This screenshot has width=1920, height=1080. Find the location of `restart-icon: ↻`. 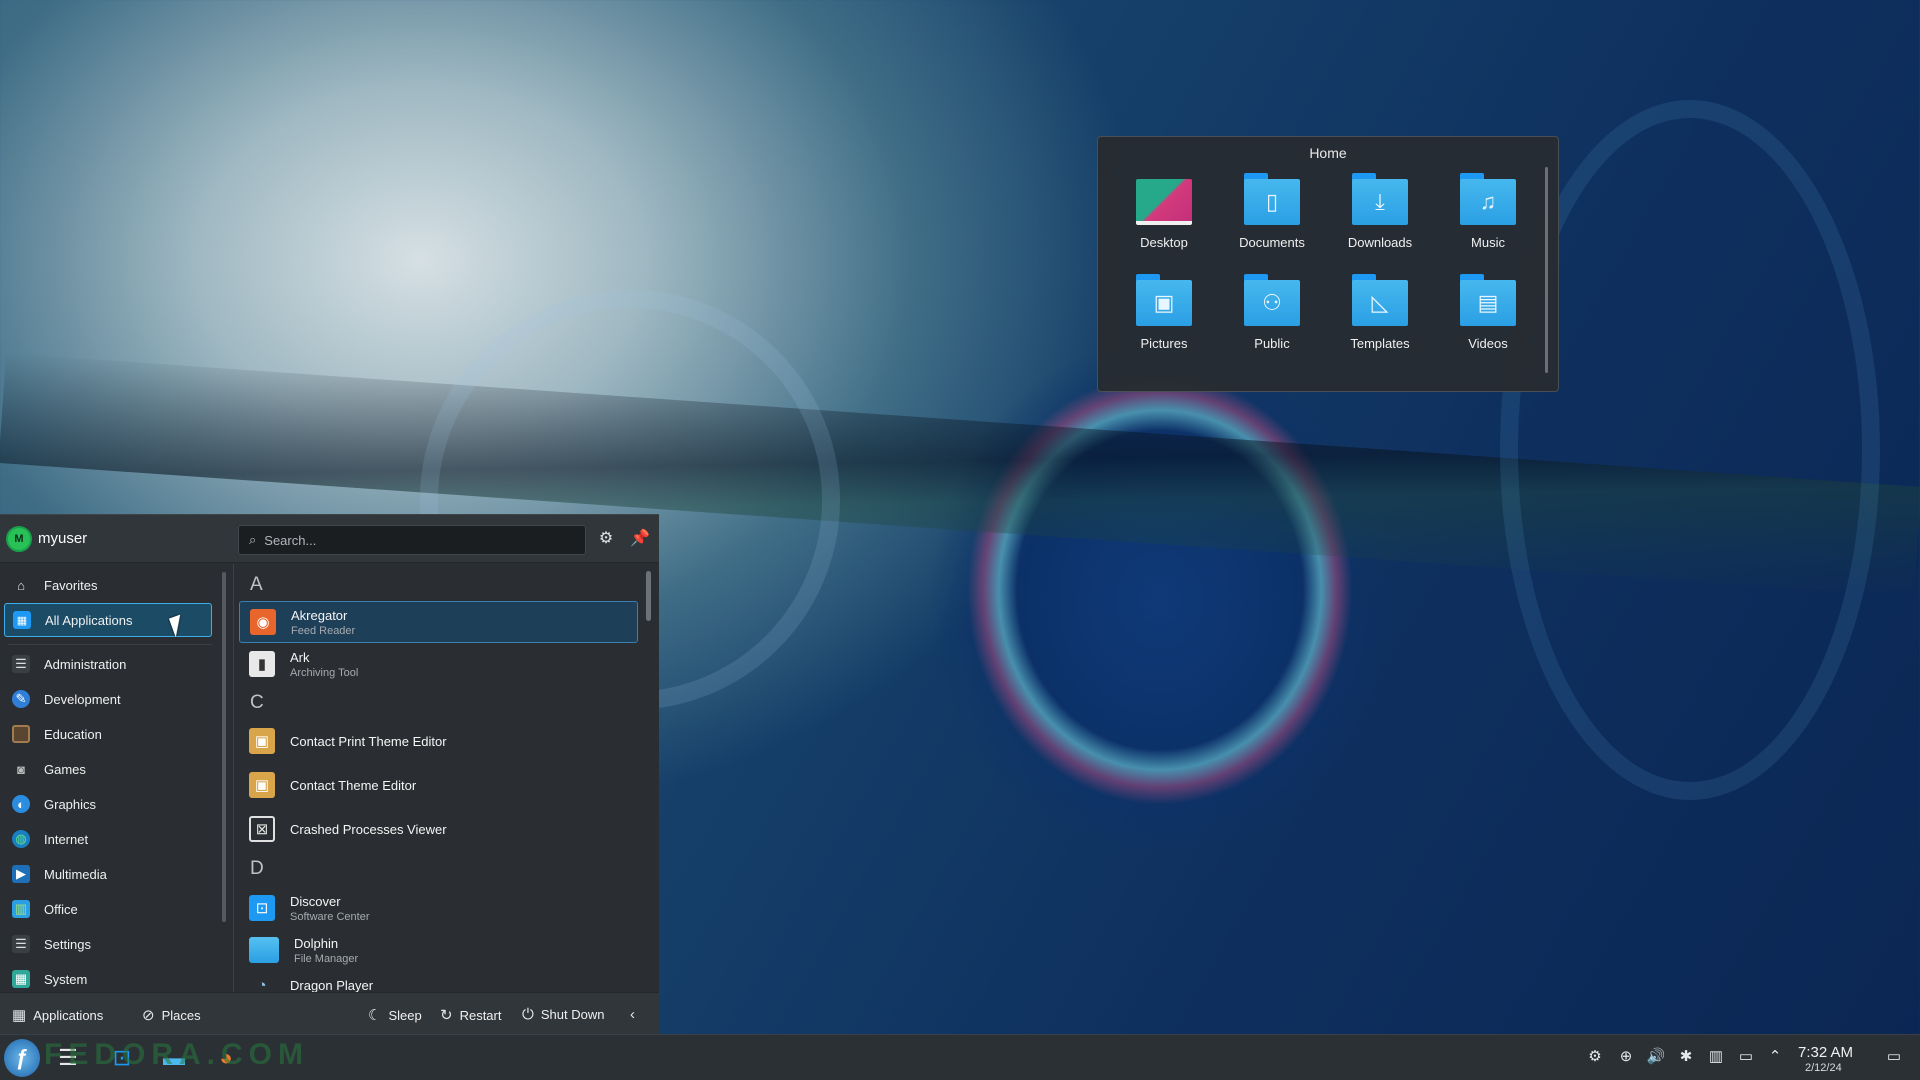

restart-icon: ↻ is located at coordinates (446, 1015).